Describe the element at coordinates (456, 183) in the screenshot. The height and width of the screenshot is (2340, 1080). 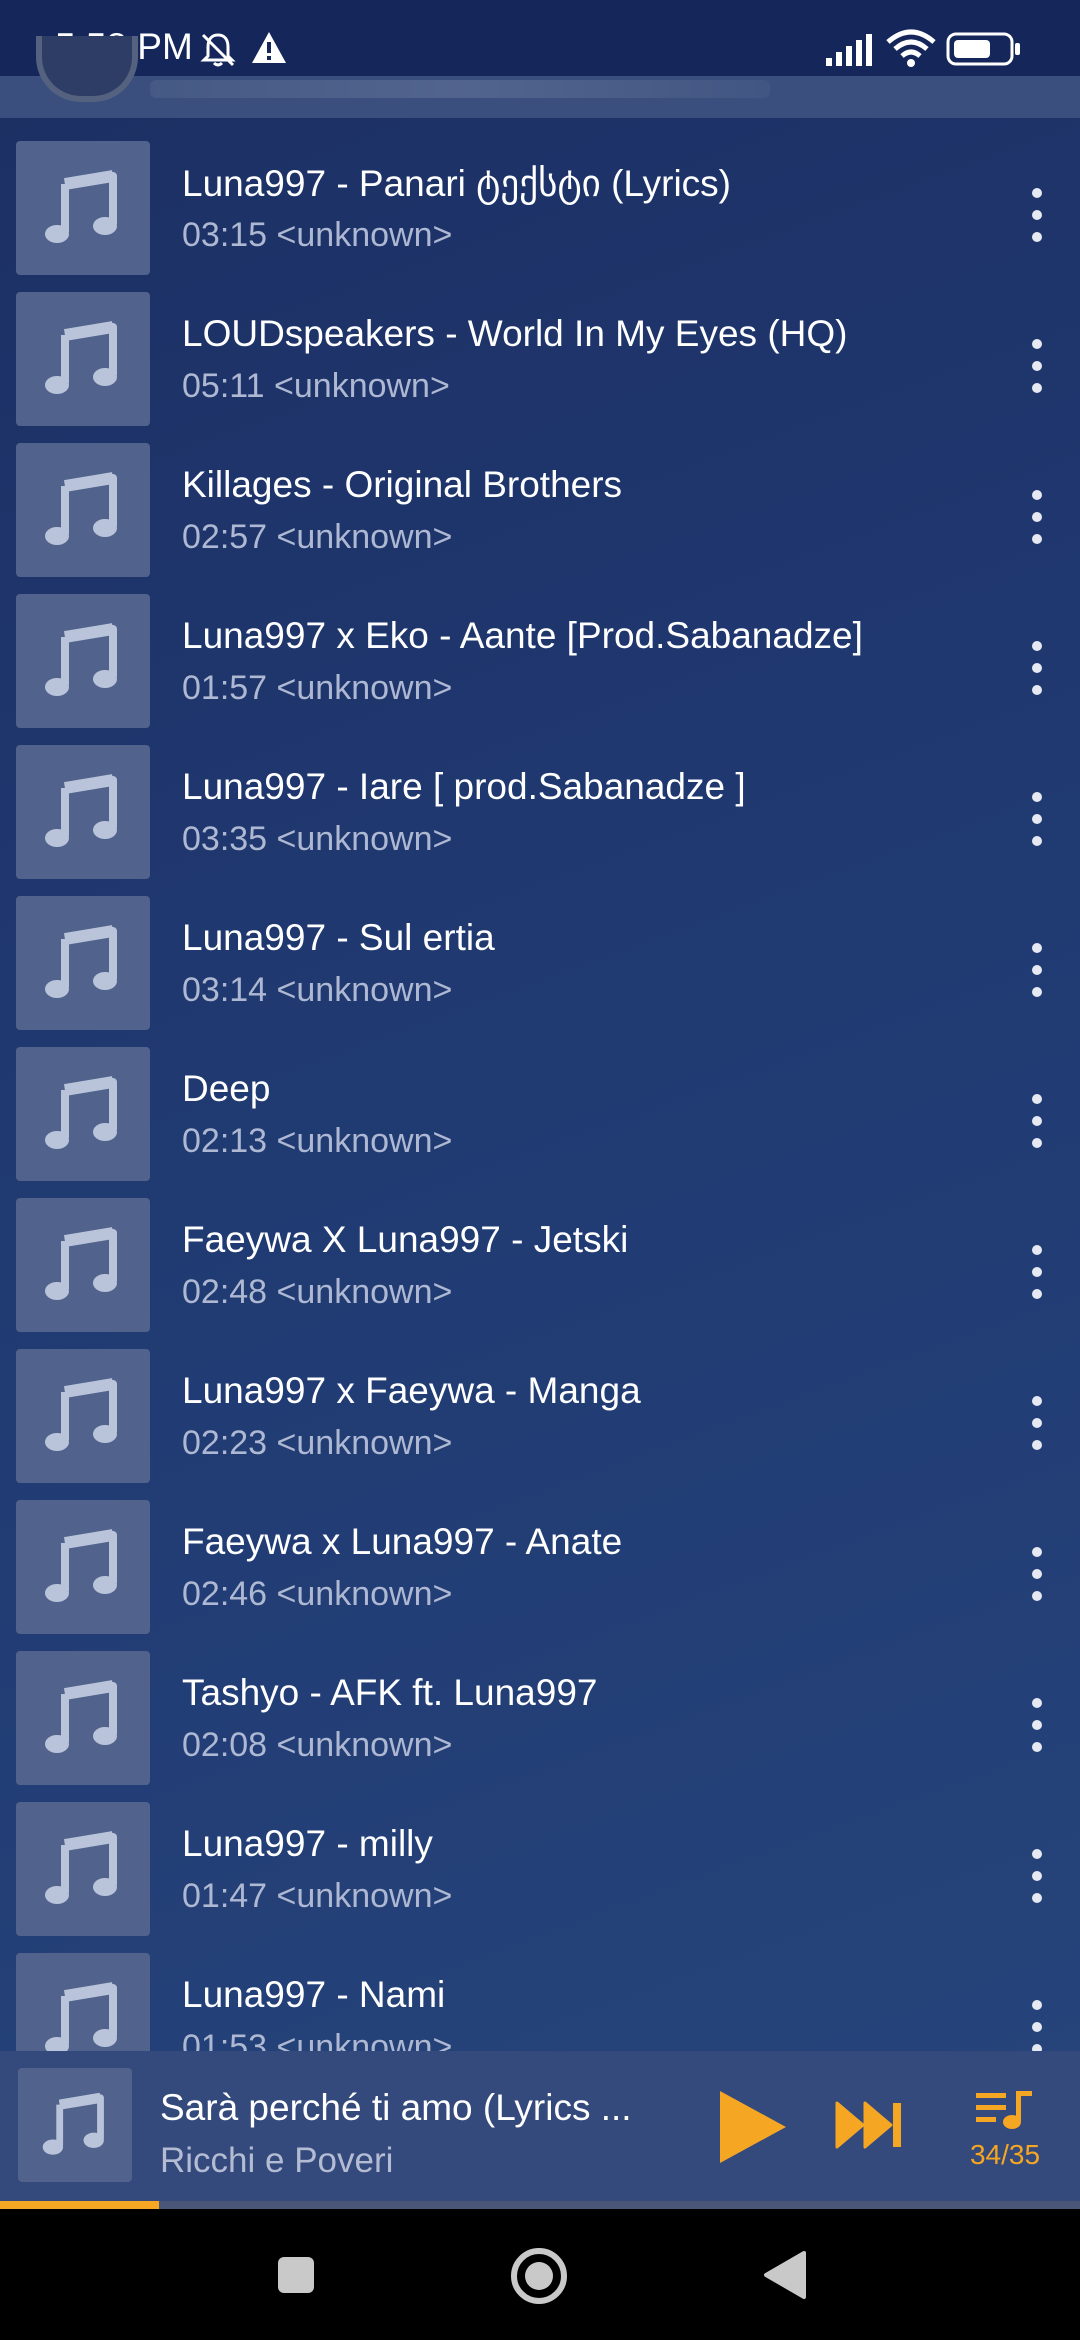
I see `song-title: Luna997 - Panari ტექსტი (Lyrics)` at that location.